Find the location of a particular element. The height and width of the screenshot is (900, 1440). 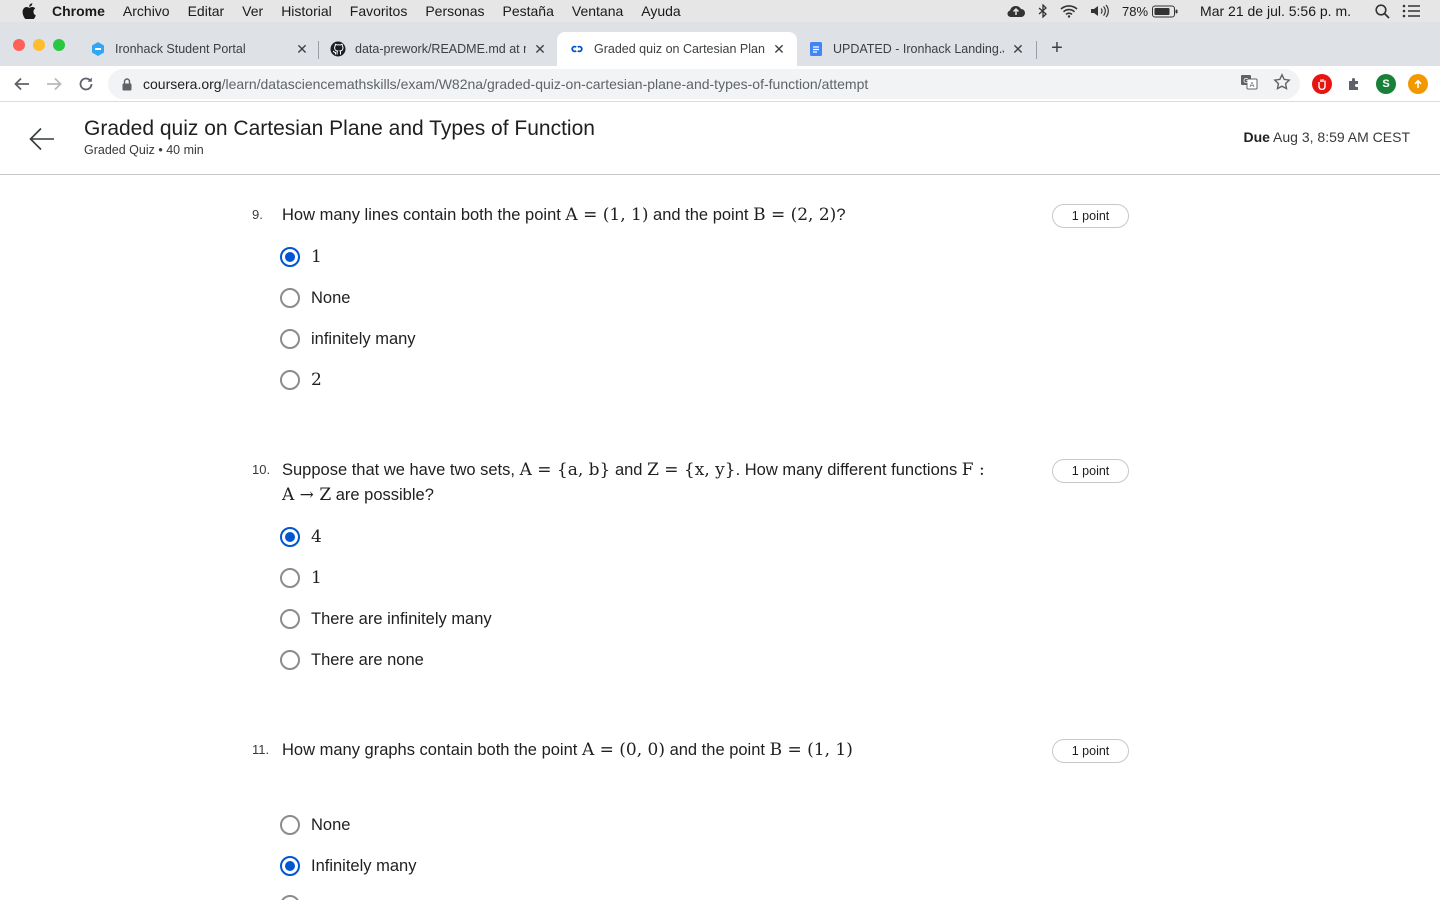

answer-option is located at coordinates (290, 896).